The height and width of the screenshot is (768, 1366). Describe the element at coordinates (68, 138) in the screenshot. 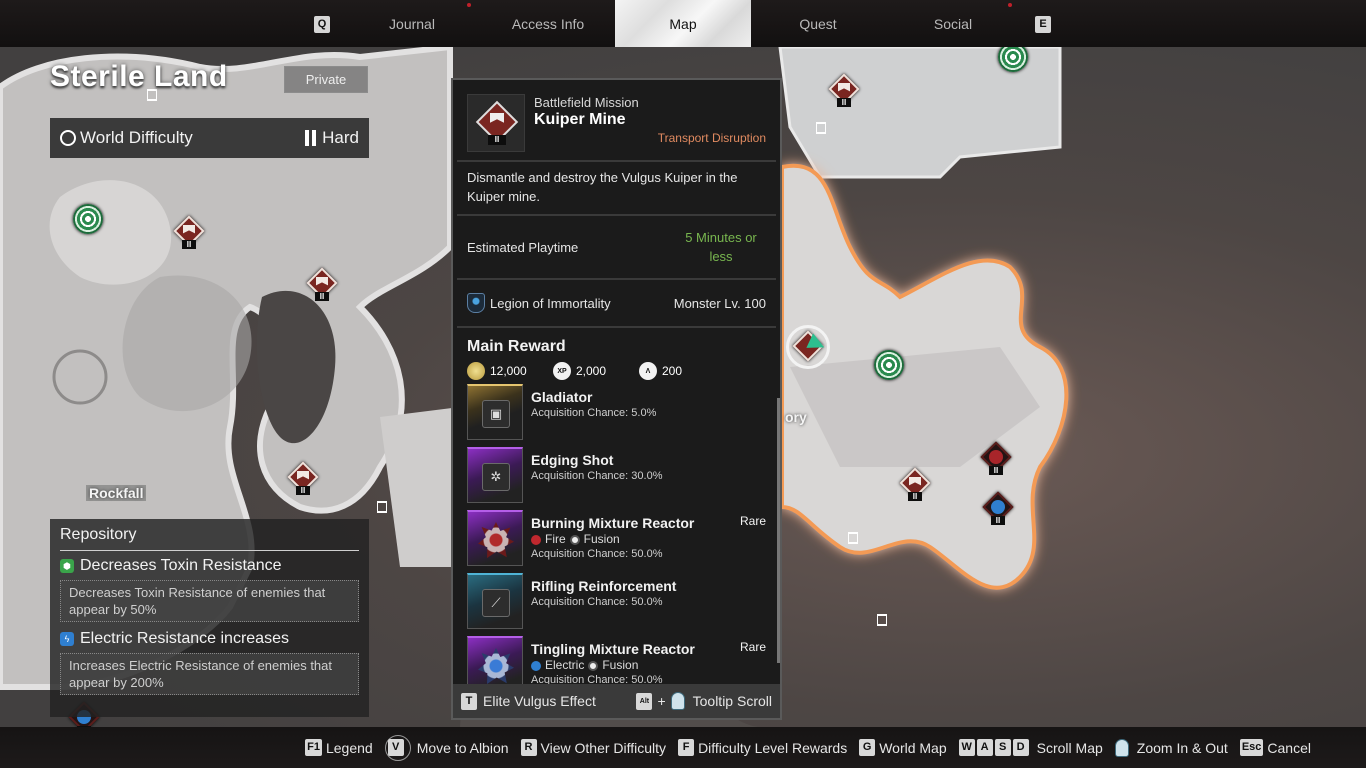

I see `world-difficulty-icon` at that location.